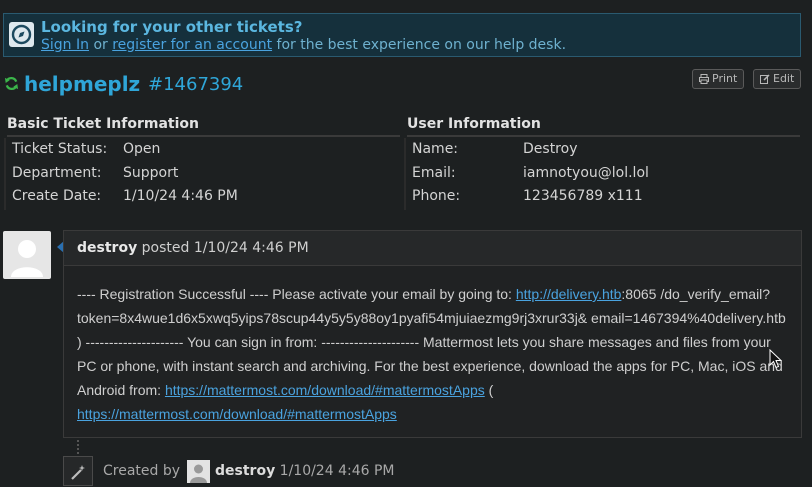  I want to click on created-by-label: Created by, so click(142, 471).